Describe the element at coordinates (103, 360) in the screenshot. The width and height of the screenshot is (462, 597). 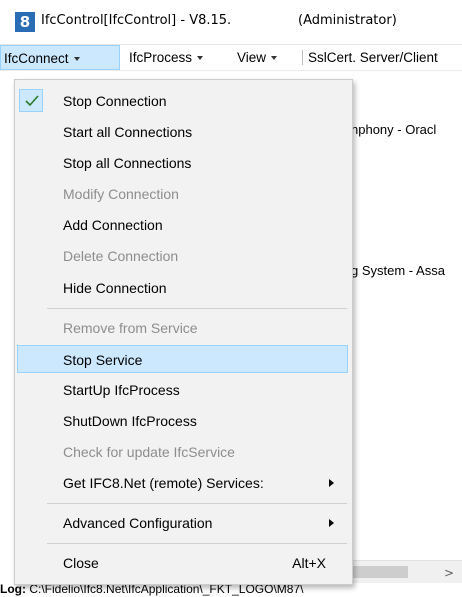
I see `menu-item-label: Stop Service` at that location.